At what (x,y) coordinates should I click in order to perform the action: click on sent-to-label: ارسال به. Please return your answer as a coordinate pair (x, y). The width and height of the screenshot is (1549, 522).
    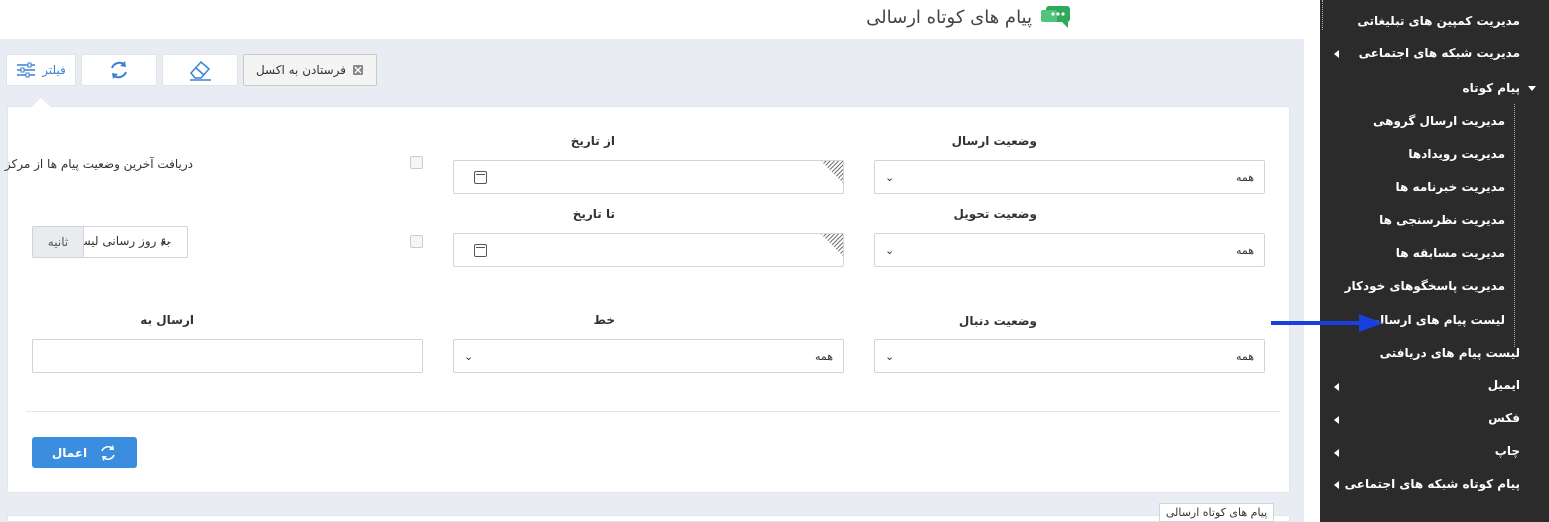
    Looking at the image, I should click on (167, 320).